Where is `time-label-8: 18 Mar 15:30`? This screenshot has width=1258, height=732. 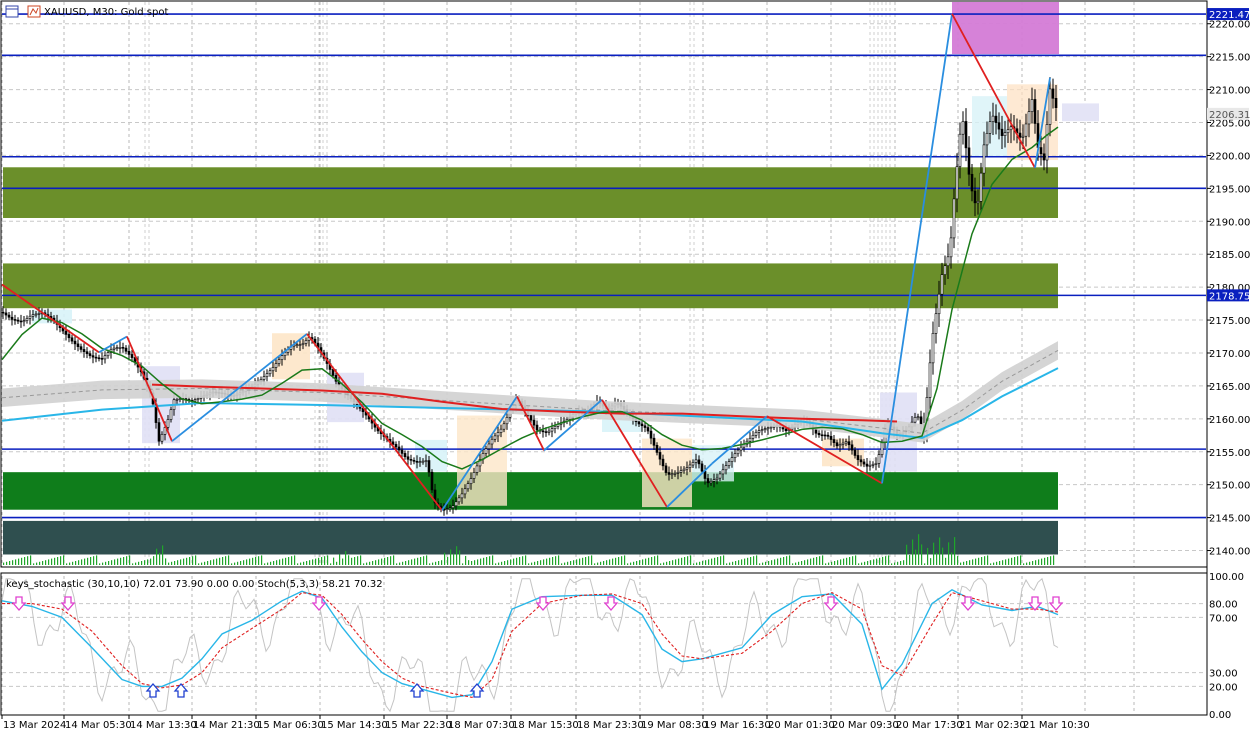 time-label-8: 18 Mar 15:30 is located at coordinates (545, 725).